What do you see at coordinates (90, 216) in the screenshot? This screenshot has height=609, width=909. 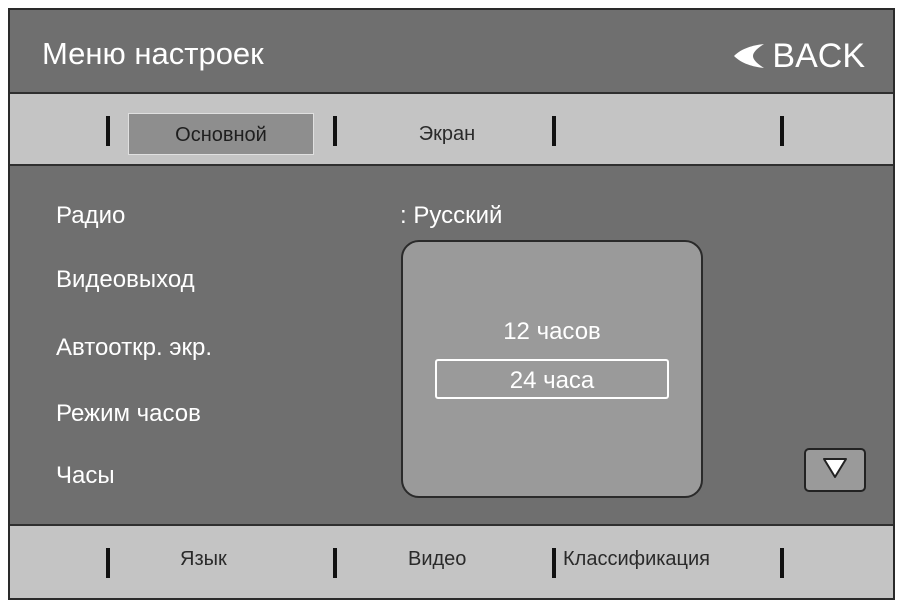 I see `setting-radio: Радио` at bounding box center [90, 216].